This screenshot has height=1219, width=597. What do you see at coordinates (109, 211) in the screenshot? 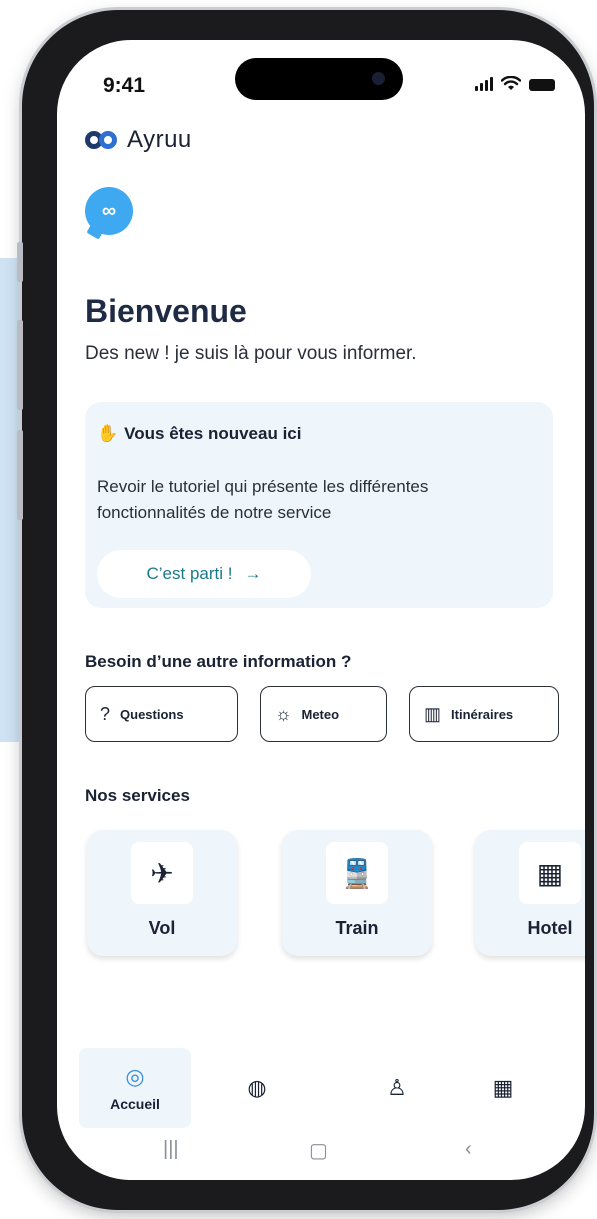
I see `assistant-bubble-icon: ∞` at bounding box center [109, 211].